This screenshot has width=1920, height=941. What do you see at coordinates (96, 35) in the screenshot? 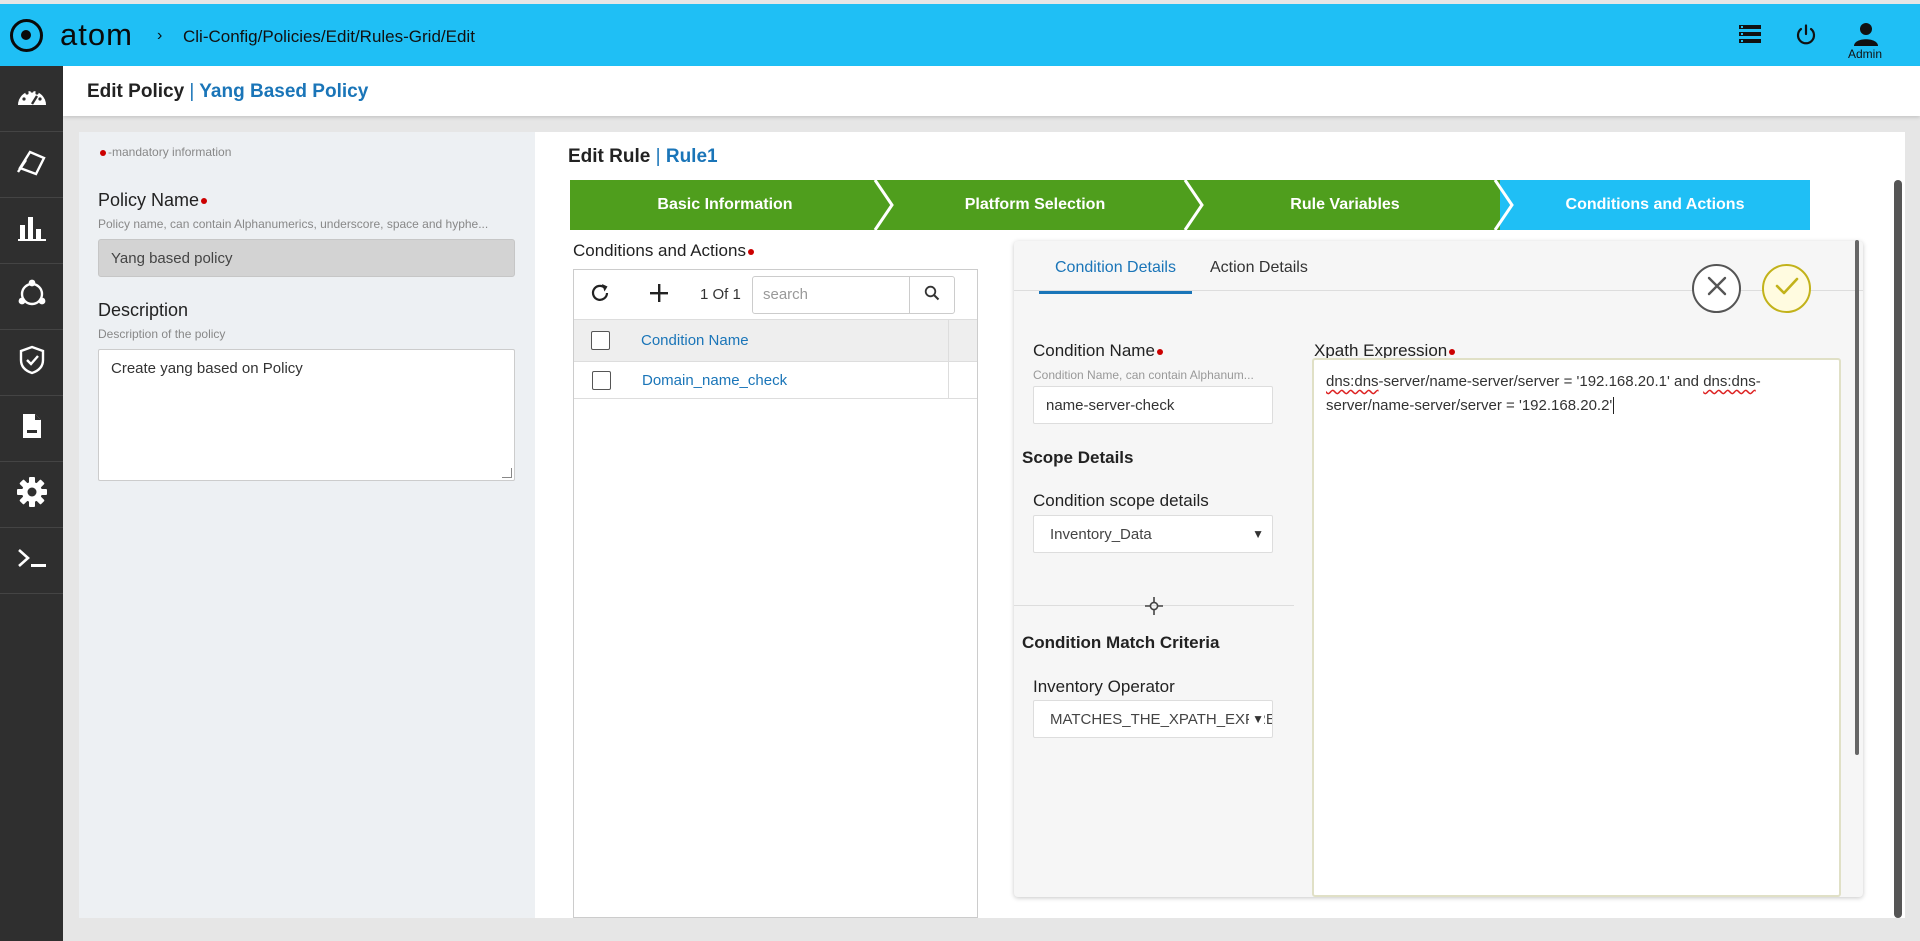
I see `app-logo-text: atom` at bounding box center [96, 35].